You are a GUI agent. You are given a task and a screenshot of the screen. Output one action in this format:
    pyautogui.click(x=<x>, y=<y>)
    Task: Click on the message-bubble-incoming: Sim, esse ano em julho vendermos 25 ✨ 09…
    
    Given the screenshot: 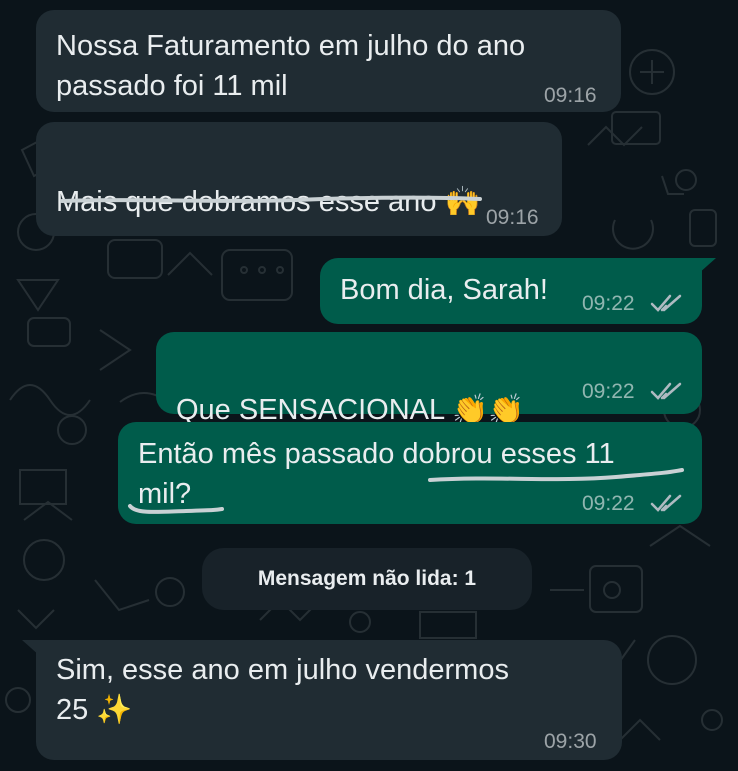 What is the action you would take?
    pyautogui.click(x=322, y=700)
    